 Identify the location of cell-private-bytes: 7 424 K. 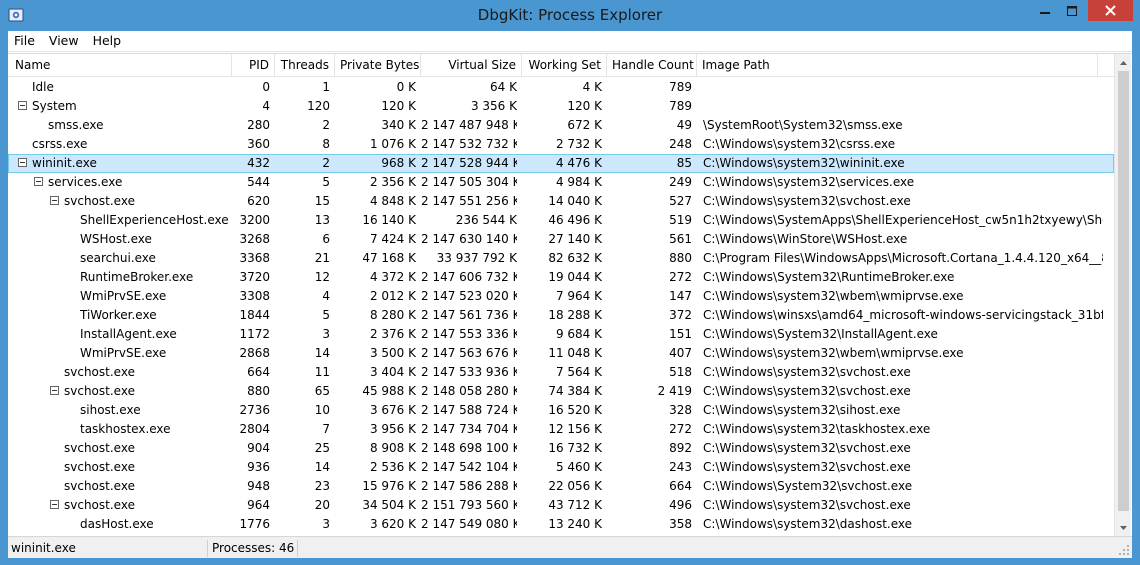
(392, 239).